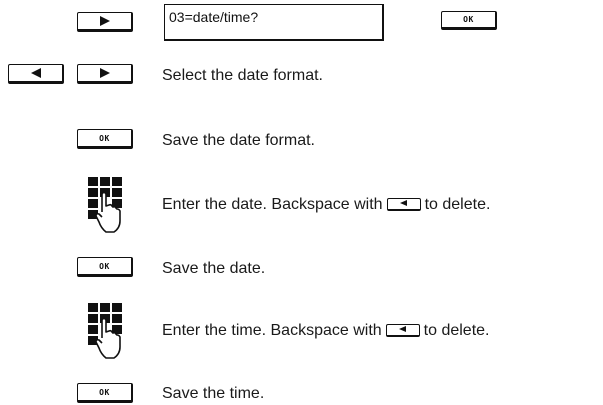  I want to click on step-save-format: Save the date format., so click(238, 140).